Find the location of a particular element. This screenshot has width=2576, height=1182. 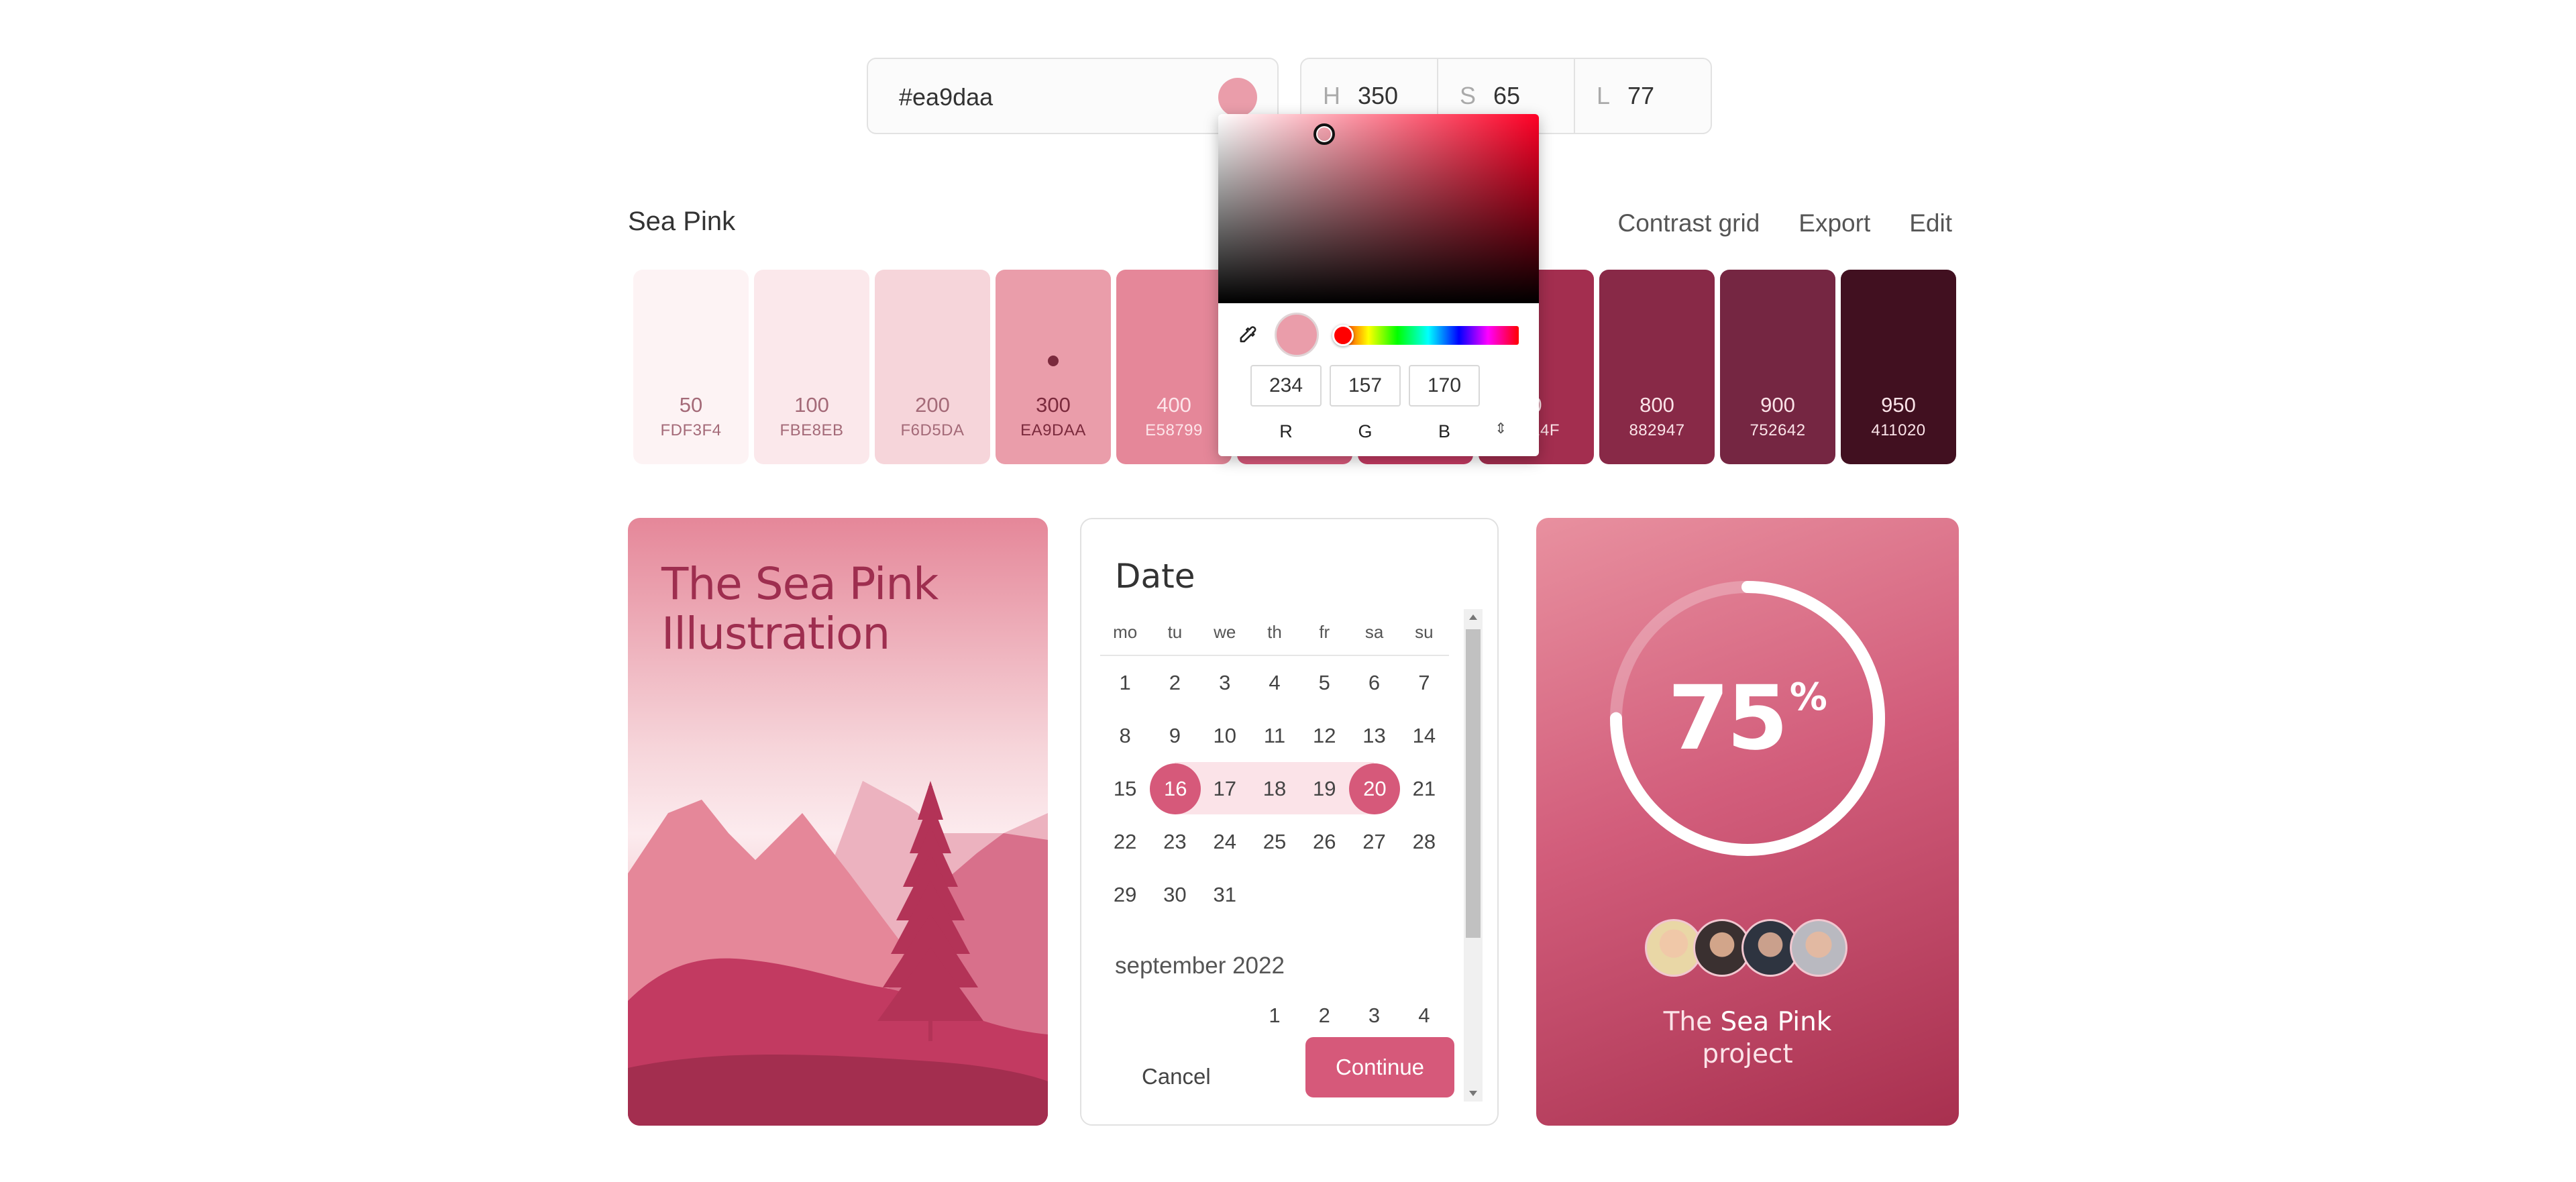

calendar-day: 27 is located at coordinates (1374, 842).